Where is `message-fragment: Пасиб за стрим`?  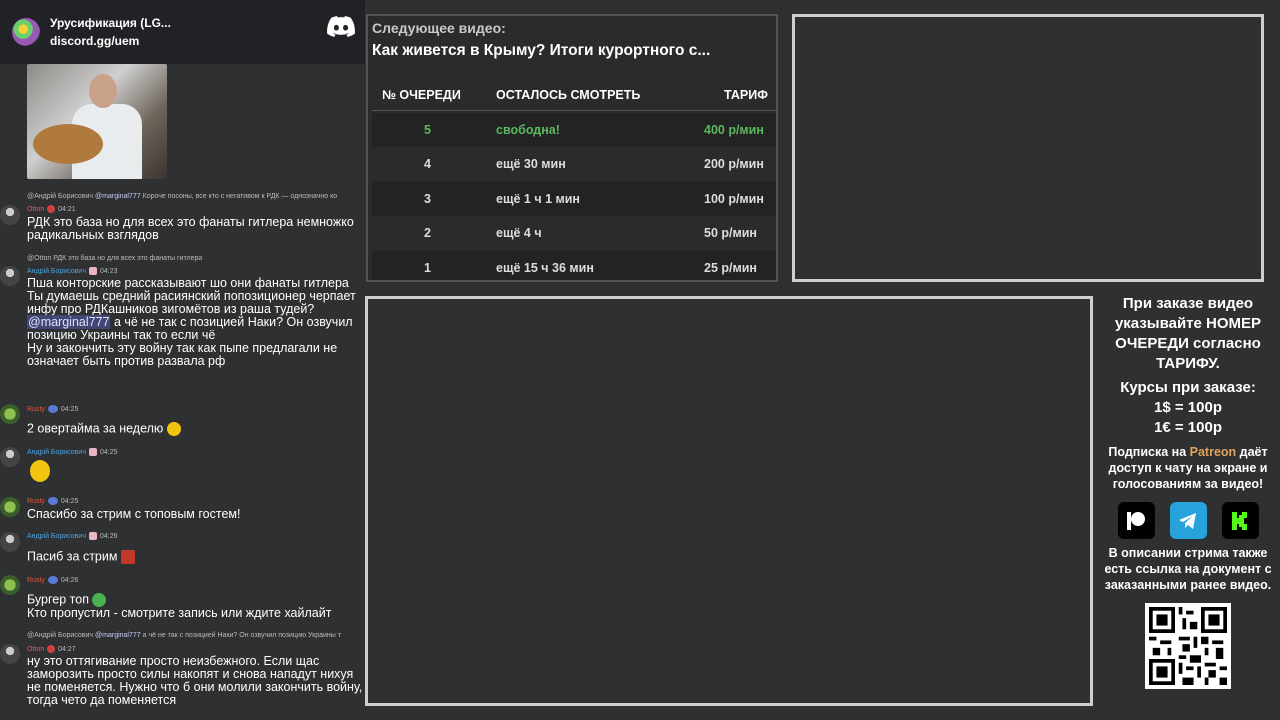
message-fragment: Пасиб за стрим is located at coordinates (72, 556).